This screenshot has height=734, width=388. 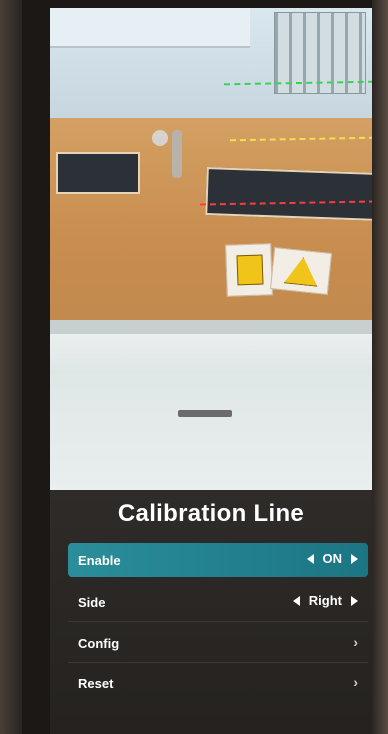 I want to click on menu-item-side: Side Right, so click(x=218, y=602).